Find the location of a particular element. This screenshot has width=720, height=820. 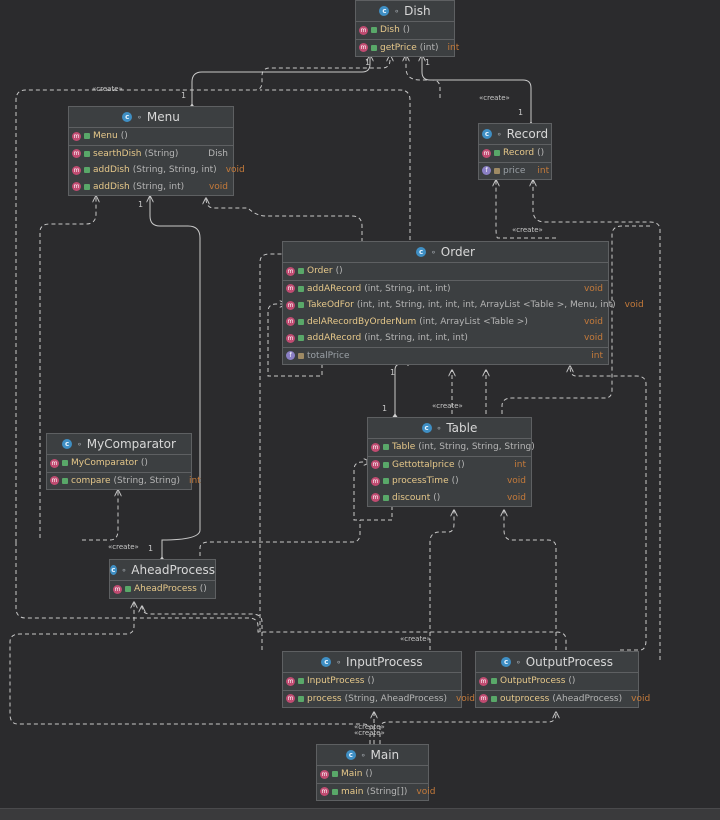

member-name: price is located at coordinates (514, 170).